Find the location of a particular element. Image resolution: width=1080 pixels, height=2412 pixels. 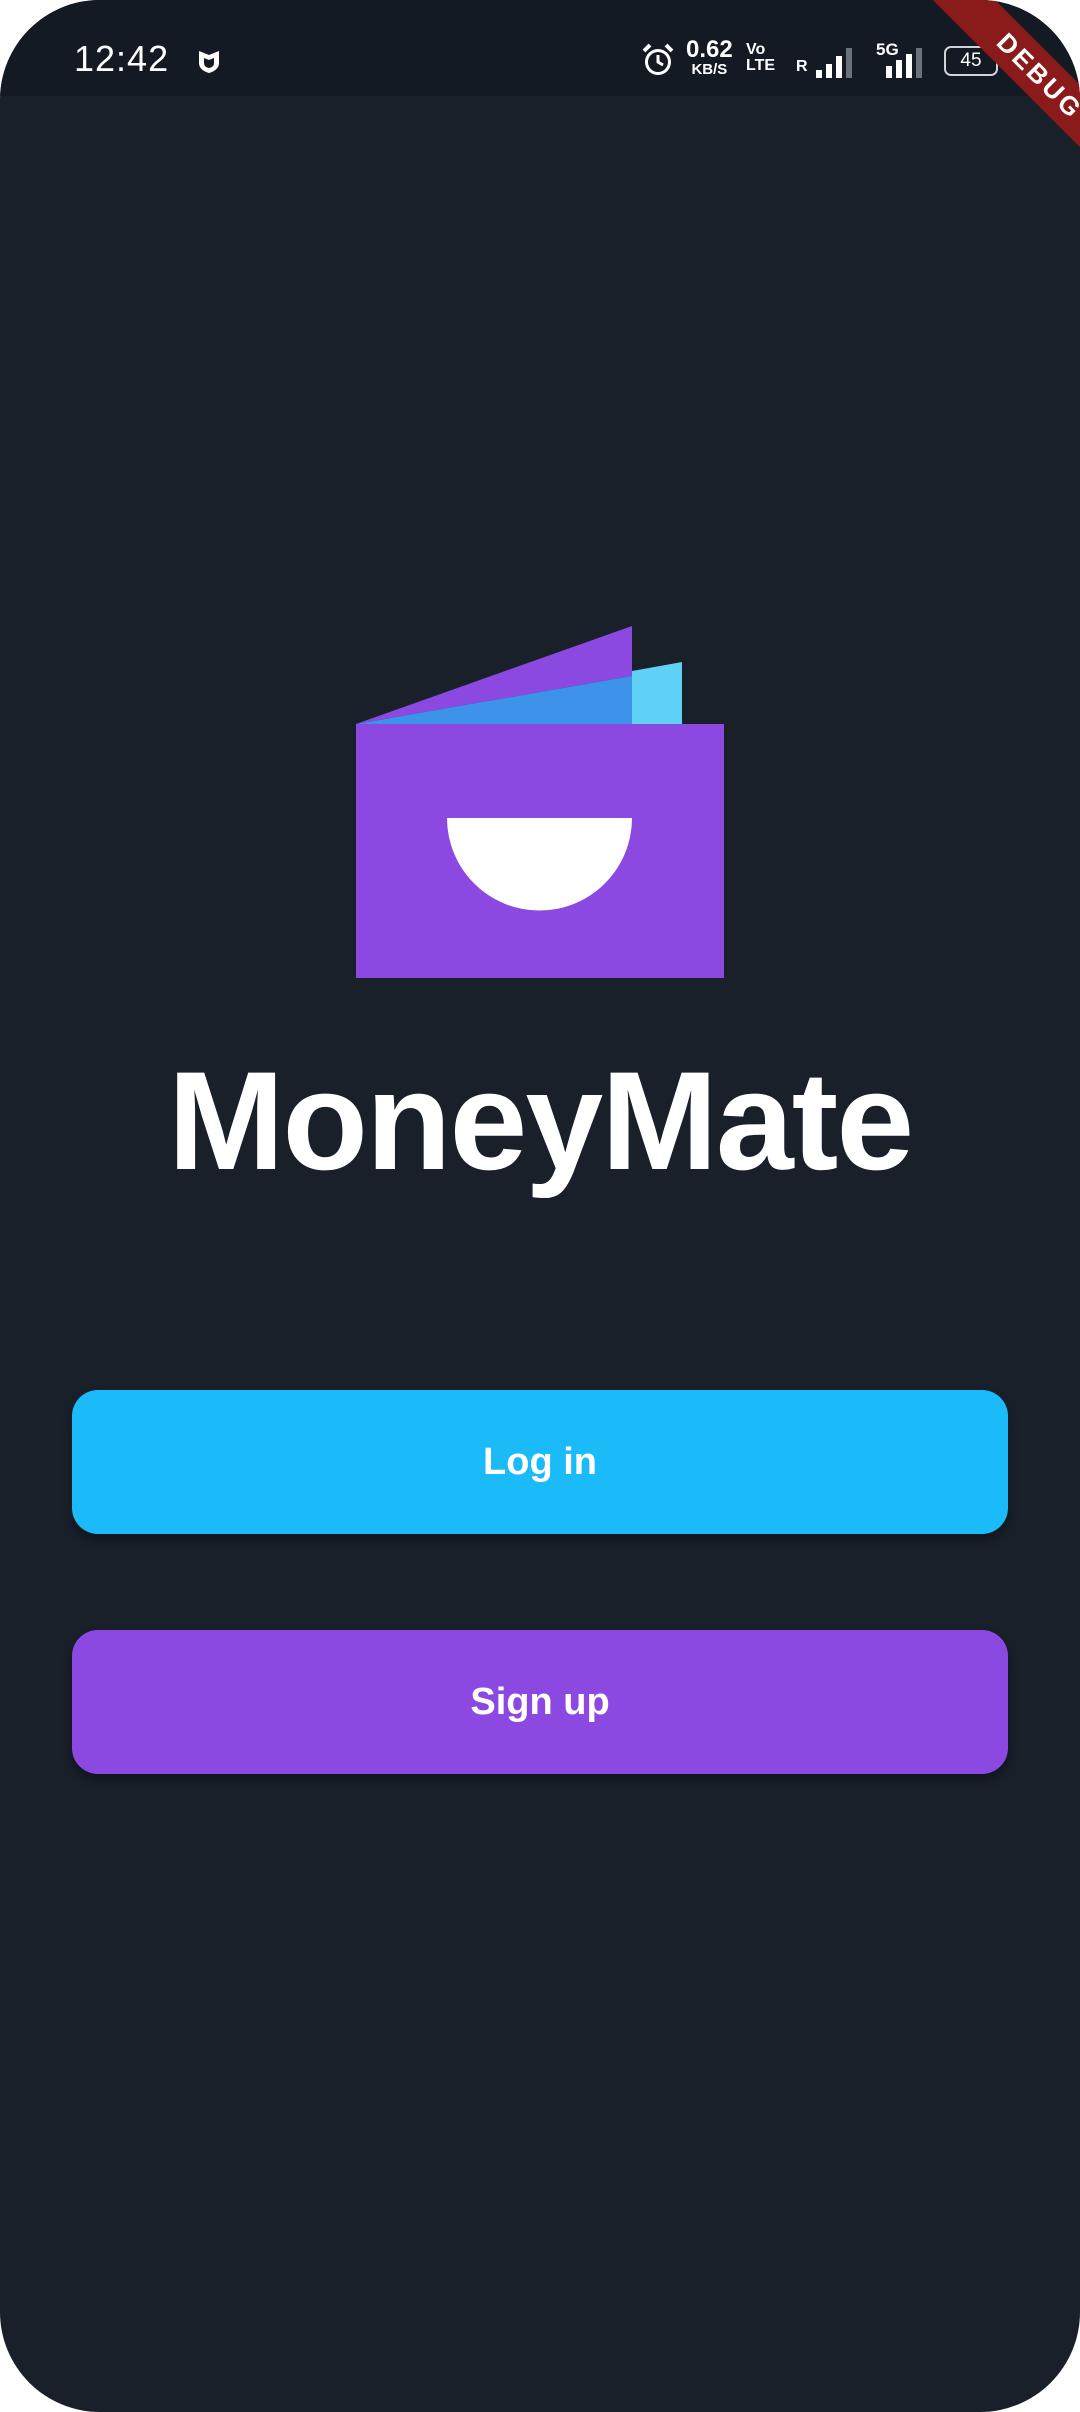

login-button: Log in is located at coordinates (540, 1462).